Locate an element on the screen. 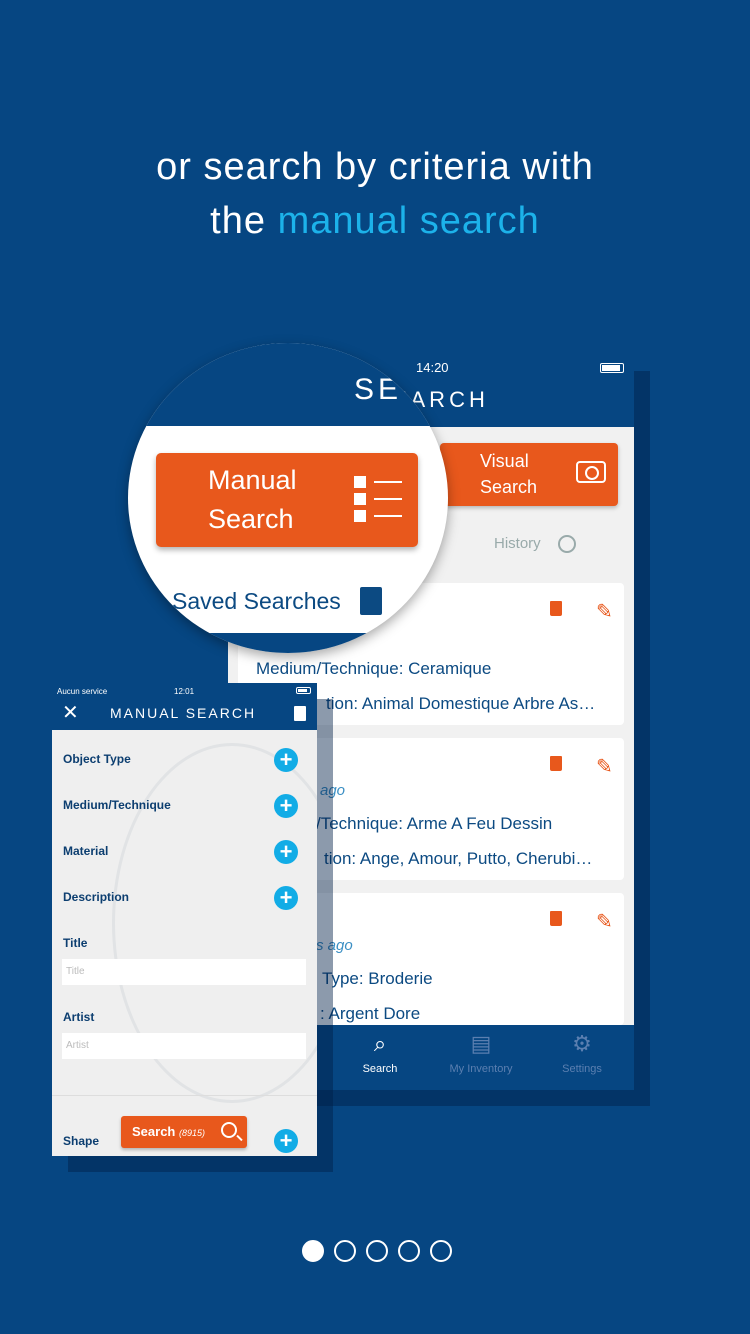  headline-line-2: the manual search is located at coordinates (375, 221).